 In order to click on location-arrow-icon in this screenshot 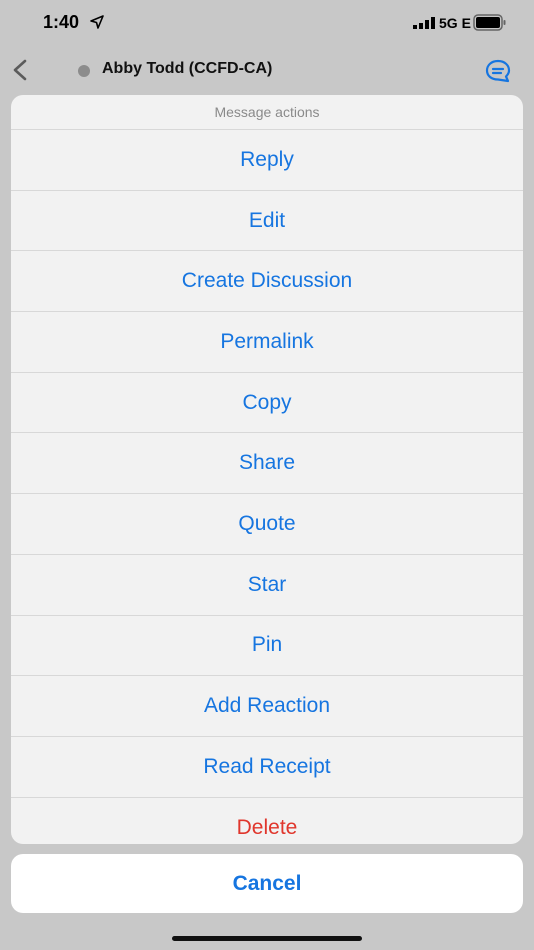, I will do `click(97, 22)`.